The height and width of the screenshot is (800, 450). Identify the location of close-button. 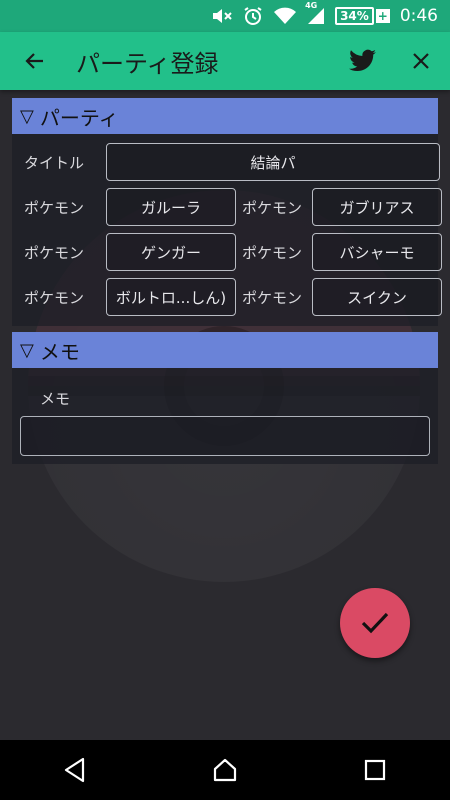
(421, 61).